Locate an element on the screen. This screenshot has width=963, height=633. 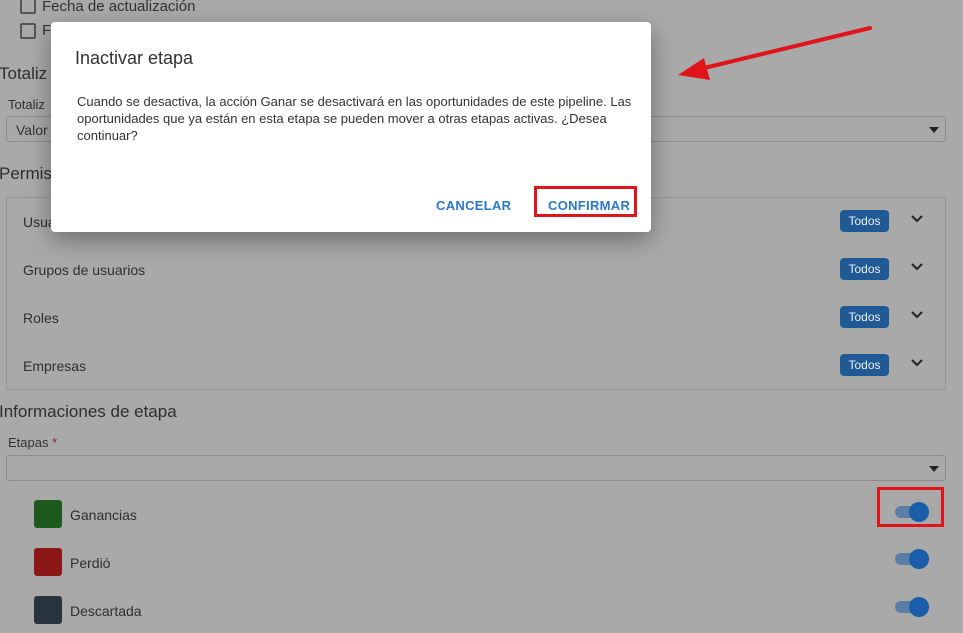
totalization-field-label: Totaliz is located at coordinates (26, 104).